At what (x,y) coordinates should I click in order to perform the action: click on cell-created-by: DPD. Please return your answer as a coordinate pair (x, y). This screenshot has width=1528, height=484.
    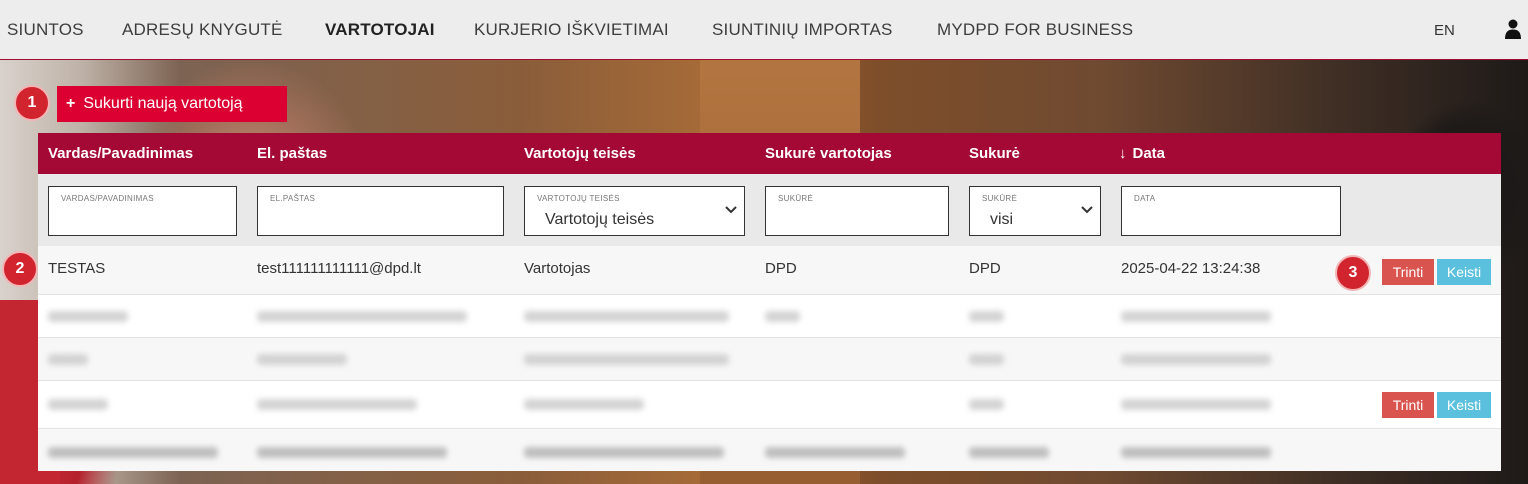
    Looking at the image, I should click on (985, 268).